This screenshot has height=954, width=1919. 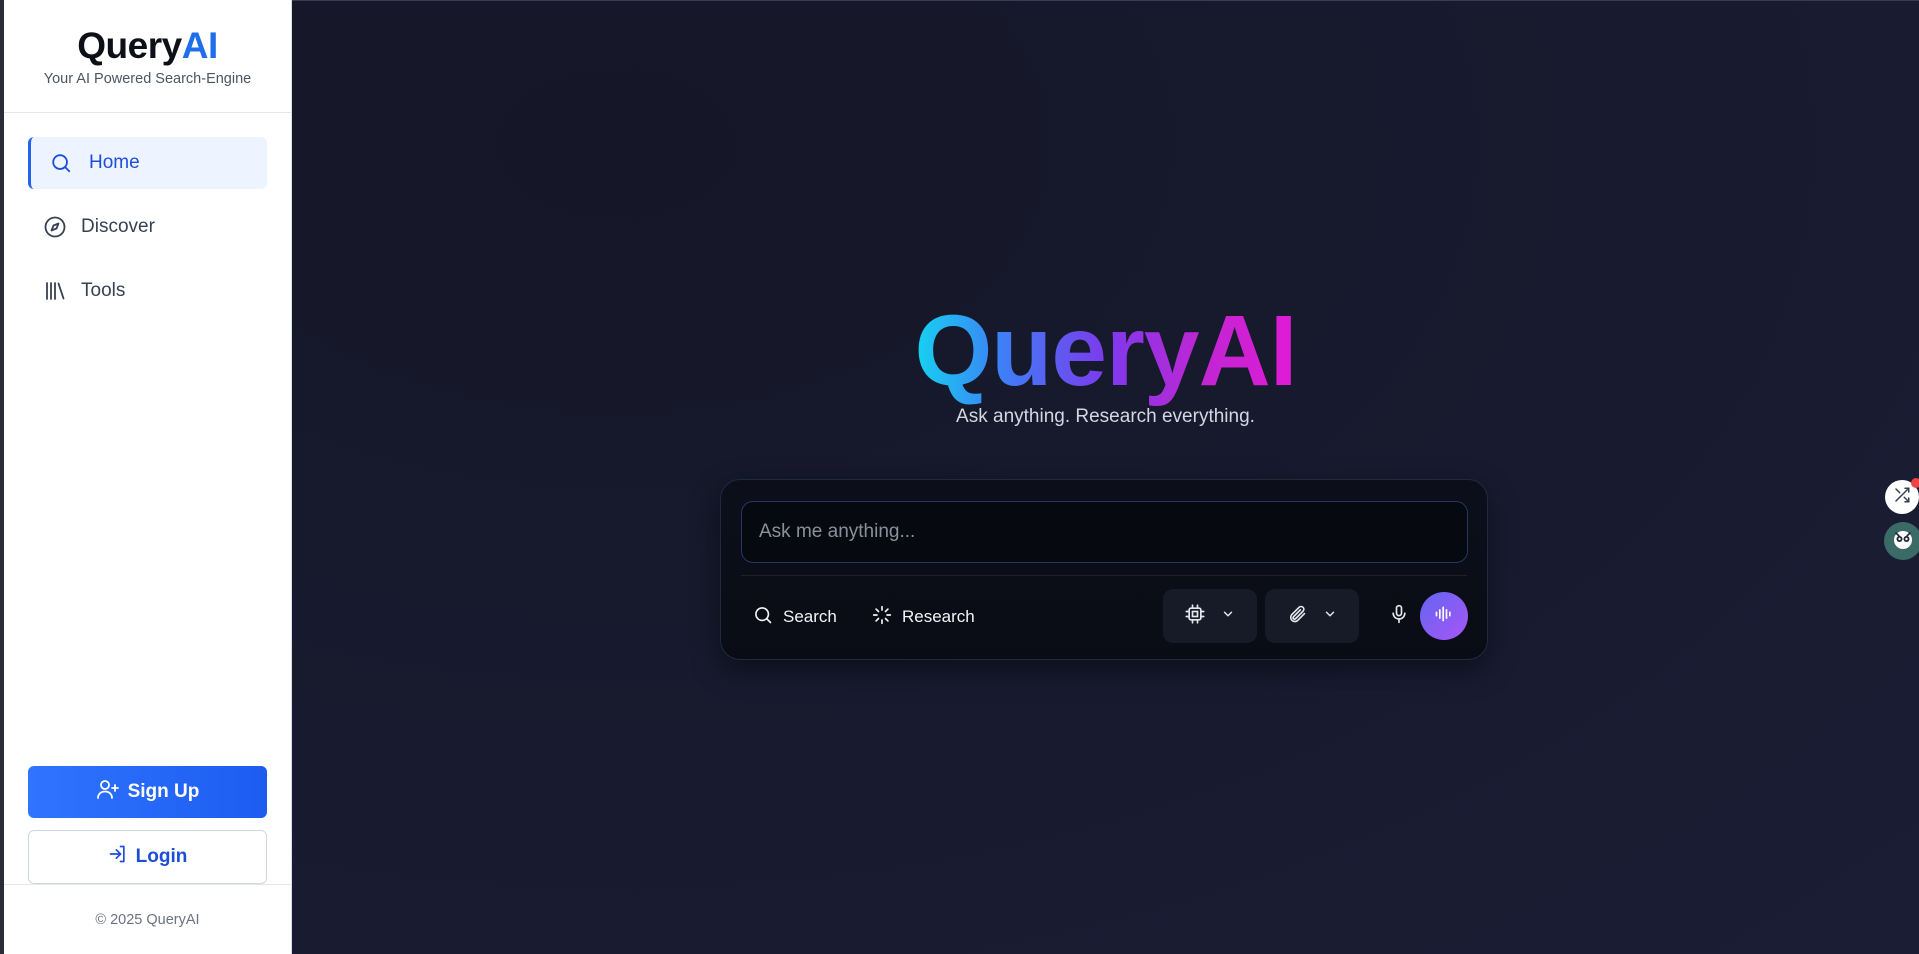 What do you see at coordinates (103, 290) in the screenshot?
I see `sidebar-item-label: Tools` at bounding box center [103, 290].